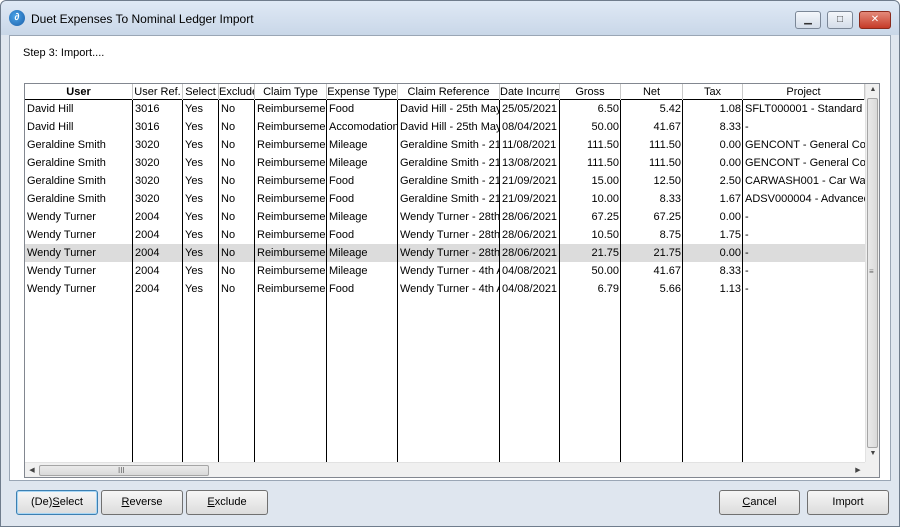  I want to click on scroll-left-icon: ◀, so click(32, 470).